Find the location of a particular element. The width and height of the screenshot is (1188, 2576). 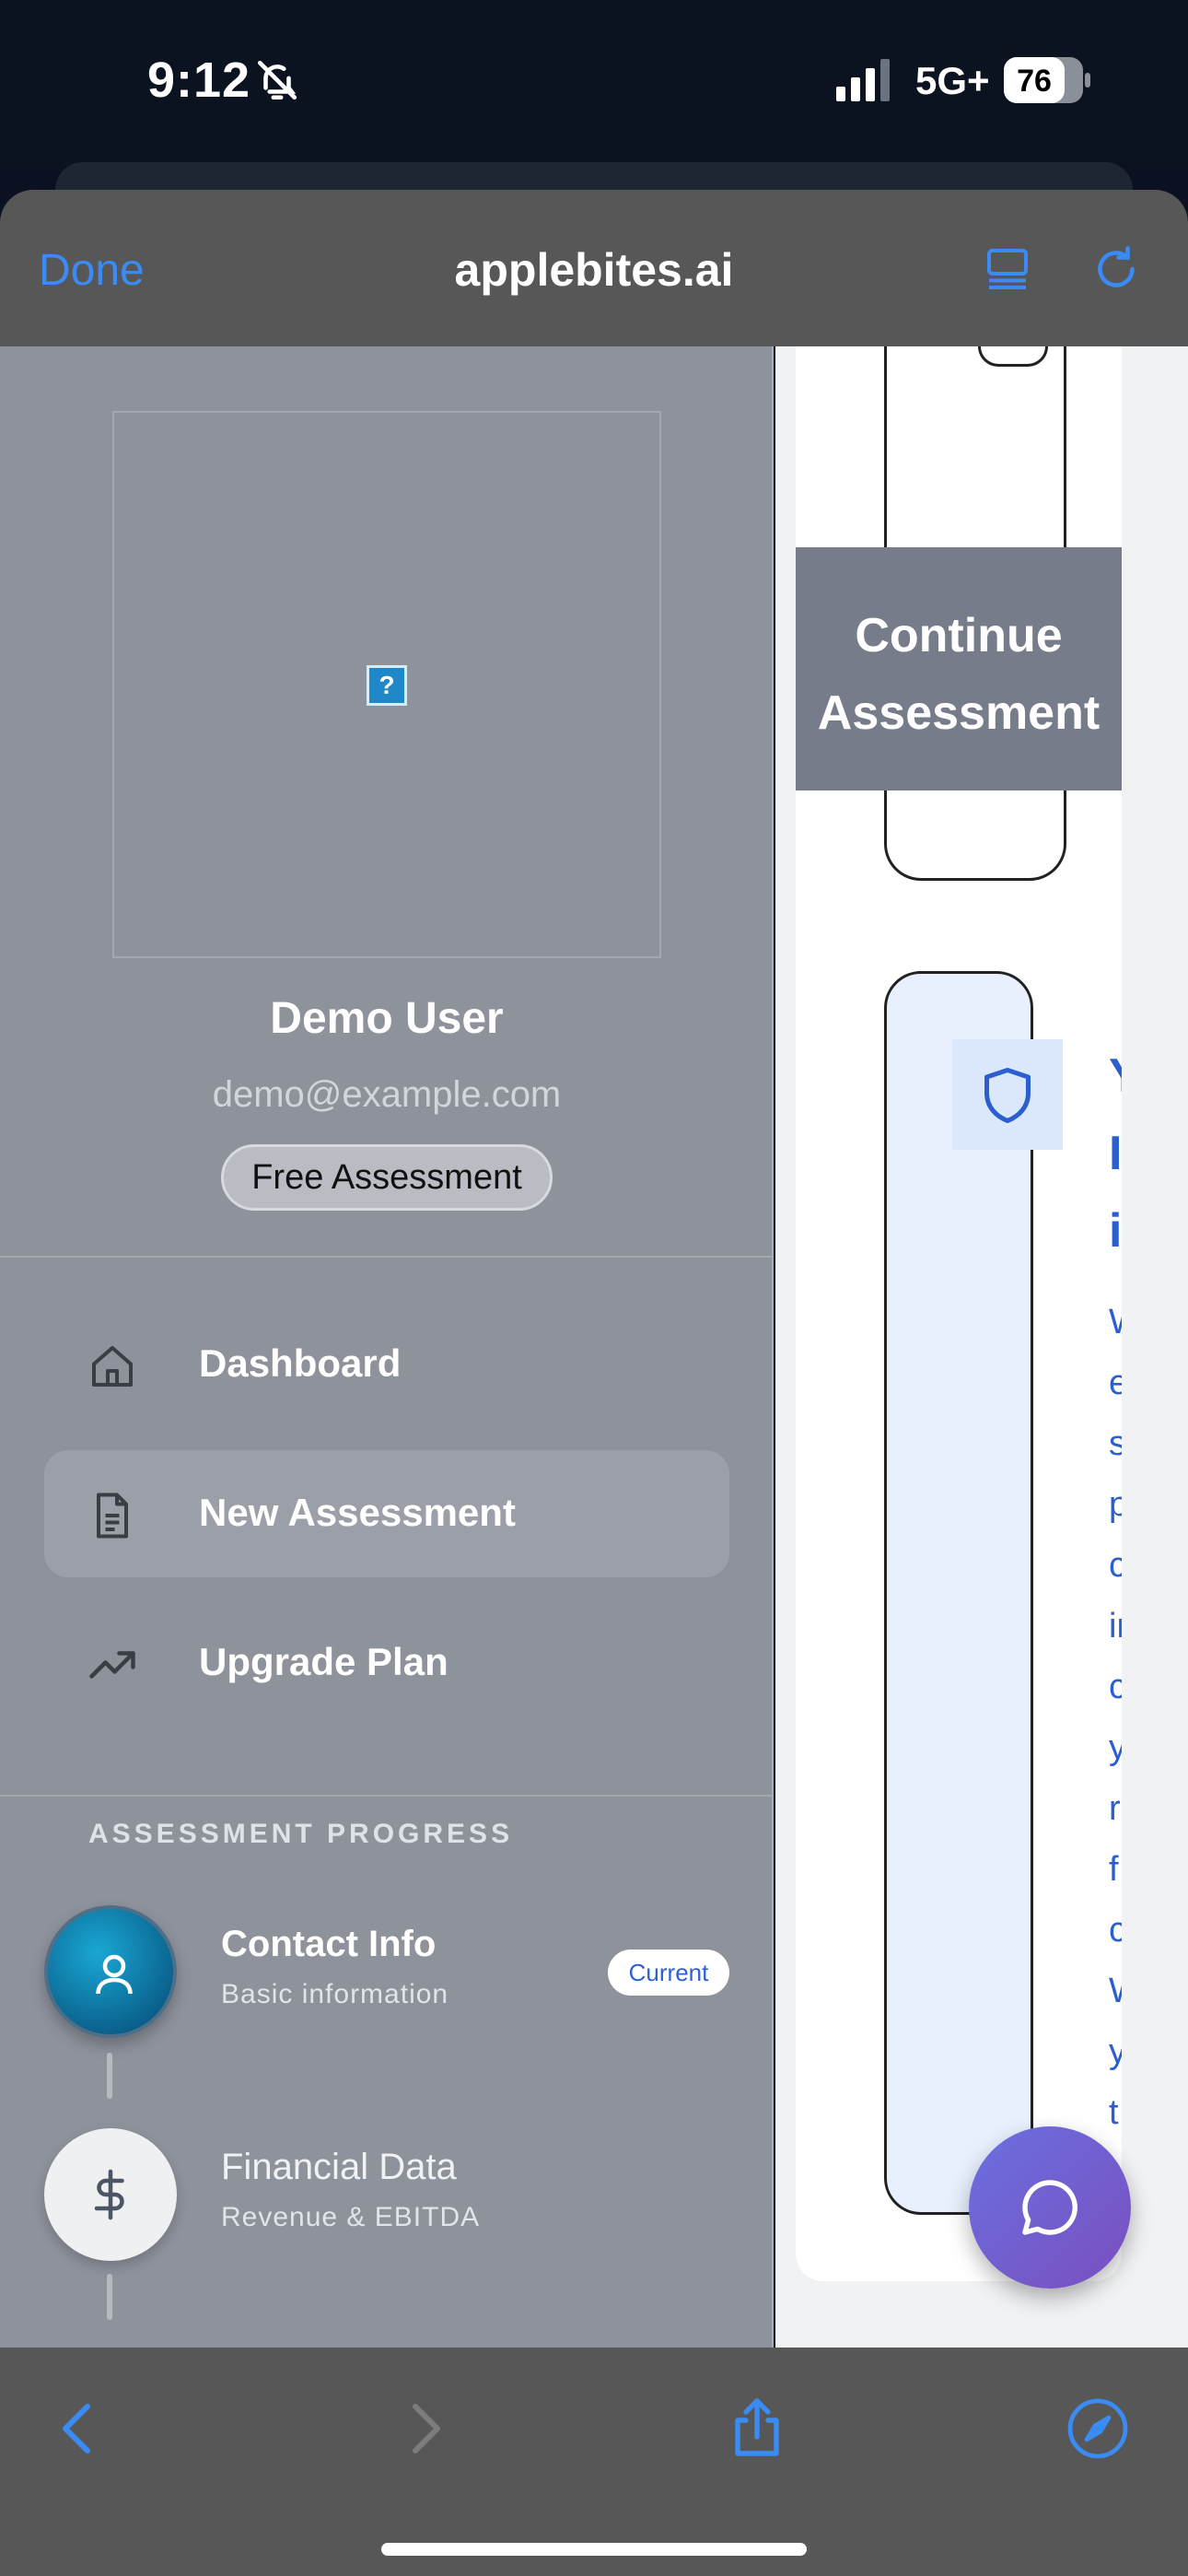

user-email: demo@example.com is located at coordinates (387, 1094).